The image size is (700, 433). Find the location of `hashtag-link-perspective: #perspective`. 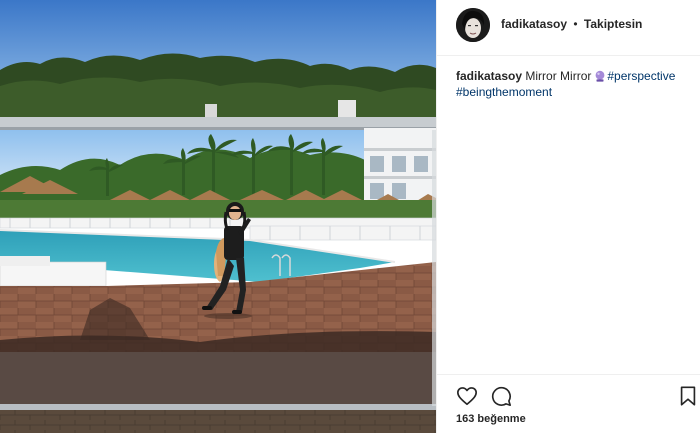

hashtag-link-perspective: #perspective is located at coordinates (641, 76).